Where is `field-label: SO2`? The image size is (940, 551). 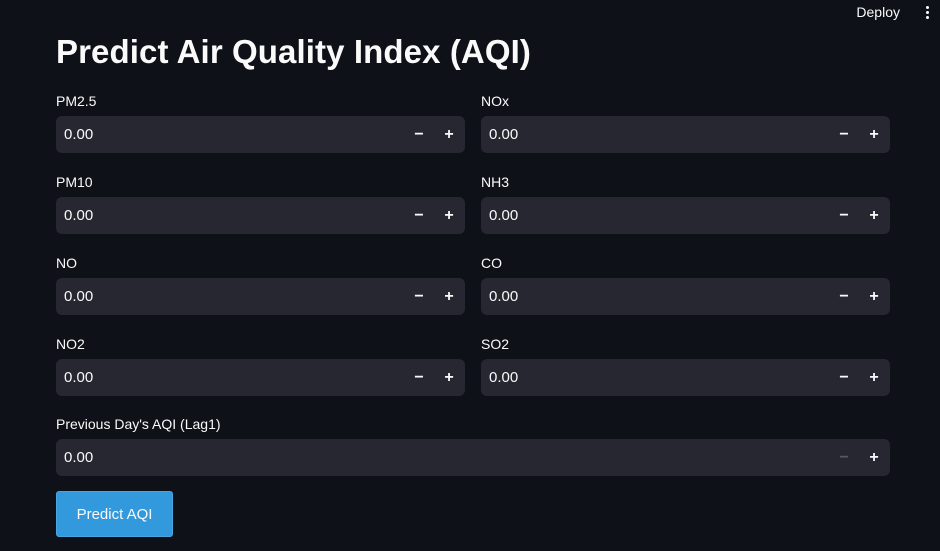 field-label: SO2 is located at coordinates (495, 344).